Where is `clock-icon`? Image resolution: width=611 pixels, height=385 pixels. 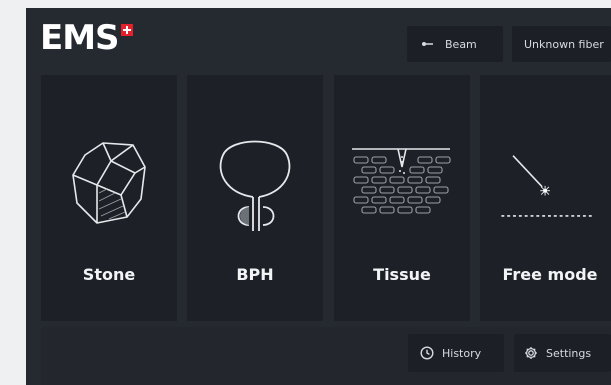 clock-icon is located at coordinates (427, 353).